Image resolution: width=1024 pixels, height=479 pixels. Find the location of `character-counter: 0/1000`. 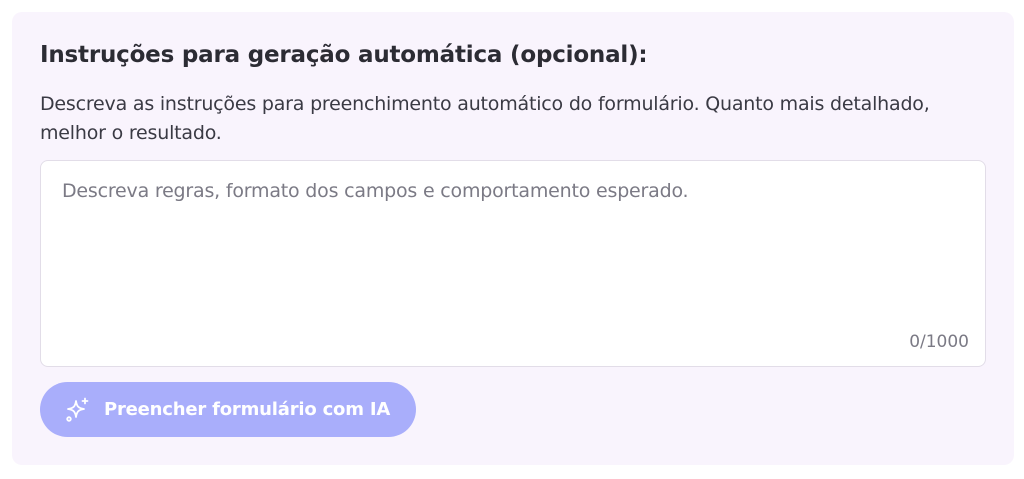

character-counter: 0/1000 is located at coordinates (939, 342).